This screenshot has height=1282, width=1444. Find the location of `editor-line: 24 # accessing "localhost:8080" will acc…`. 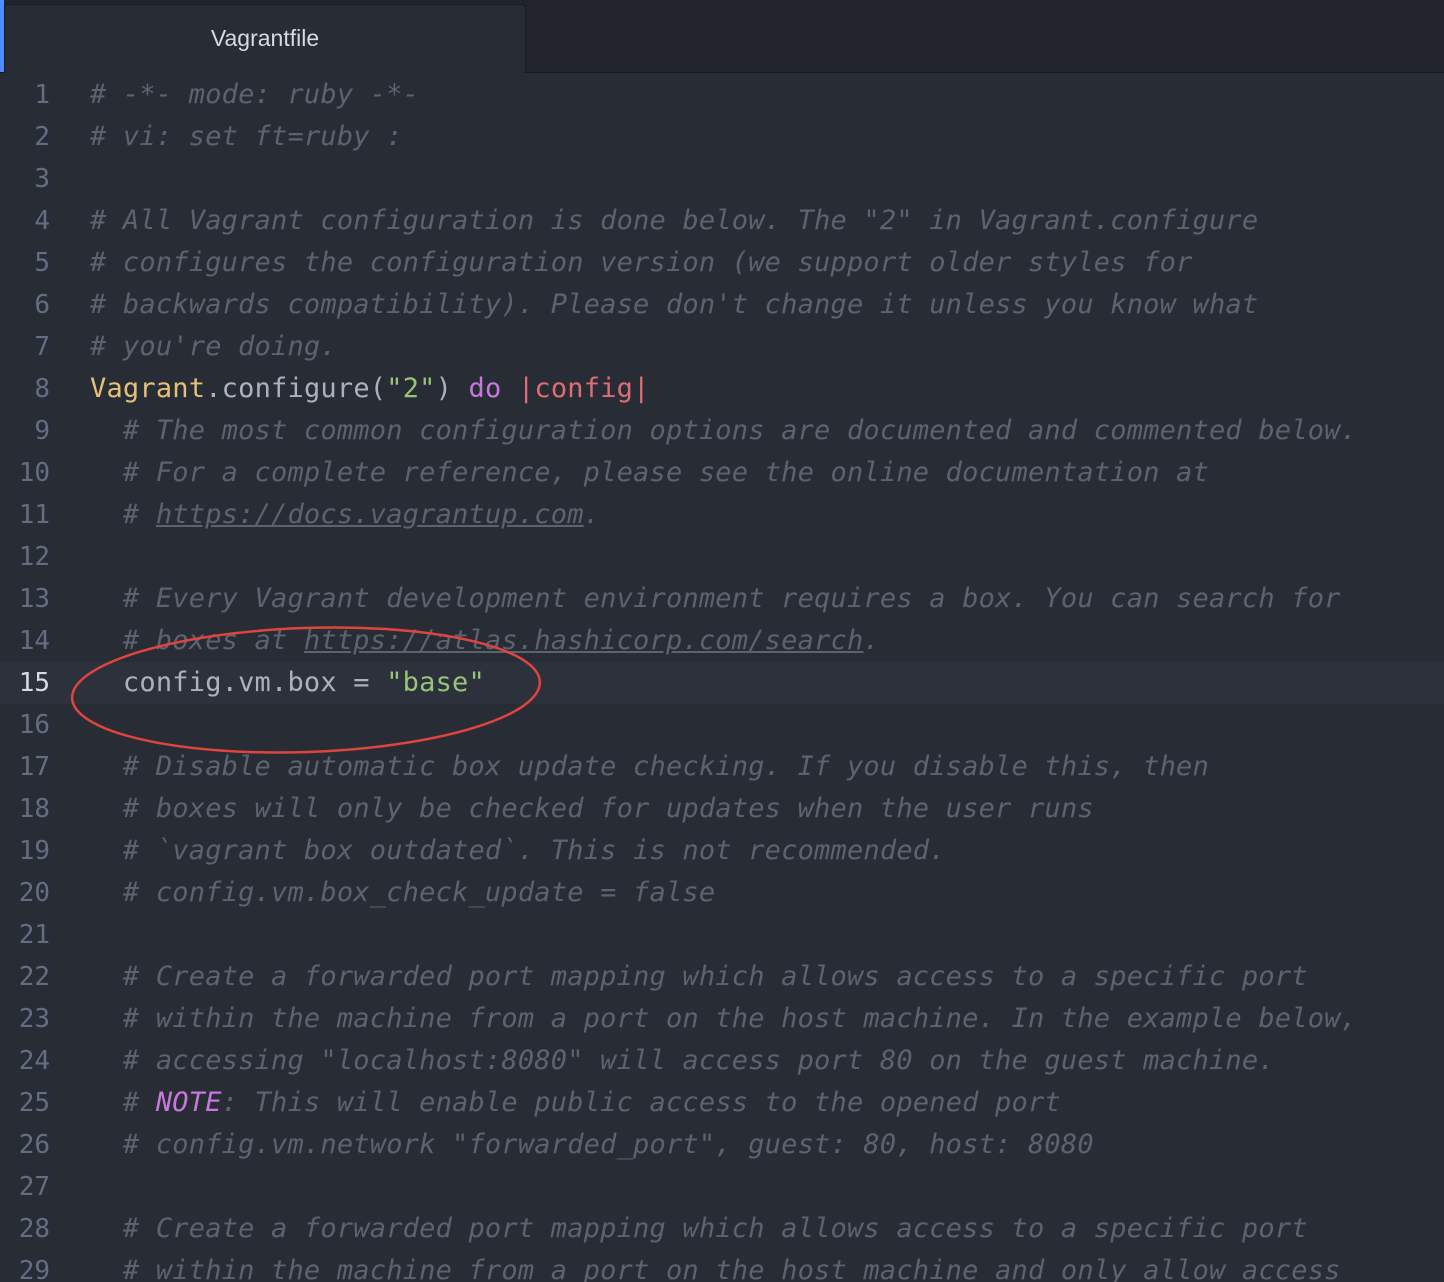

editor-line: 24 # accessing "localhost:8080" will acc… is located at coordinates (722, 1061).